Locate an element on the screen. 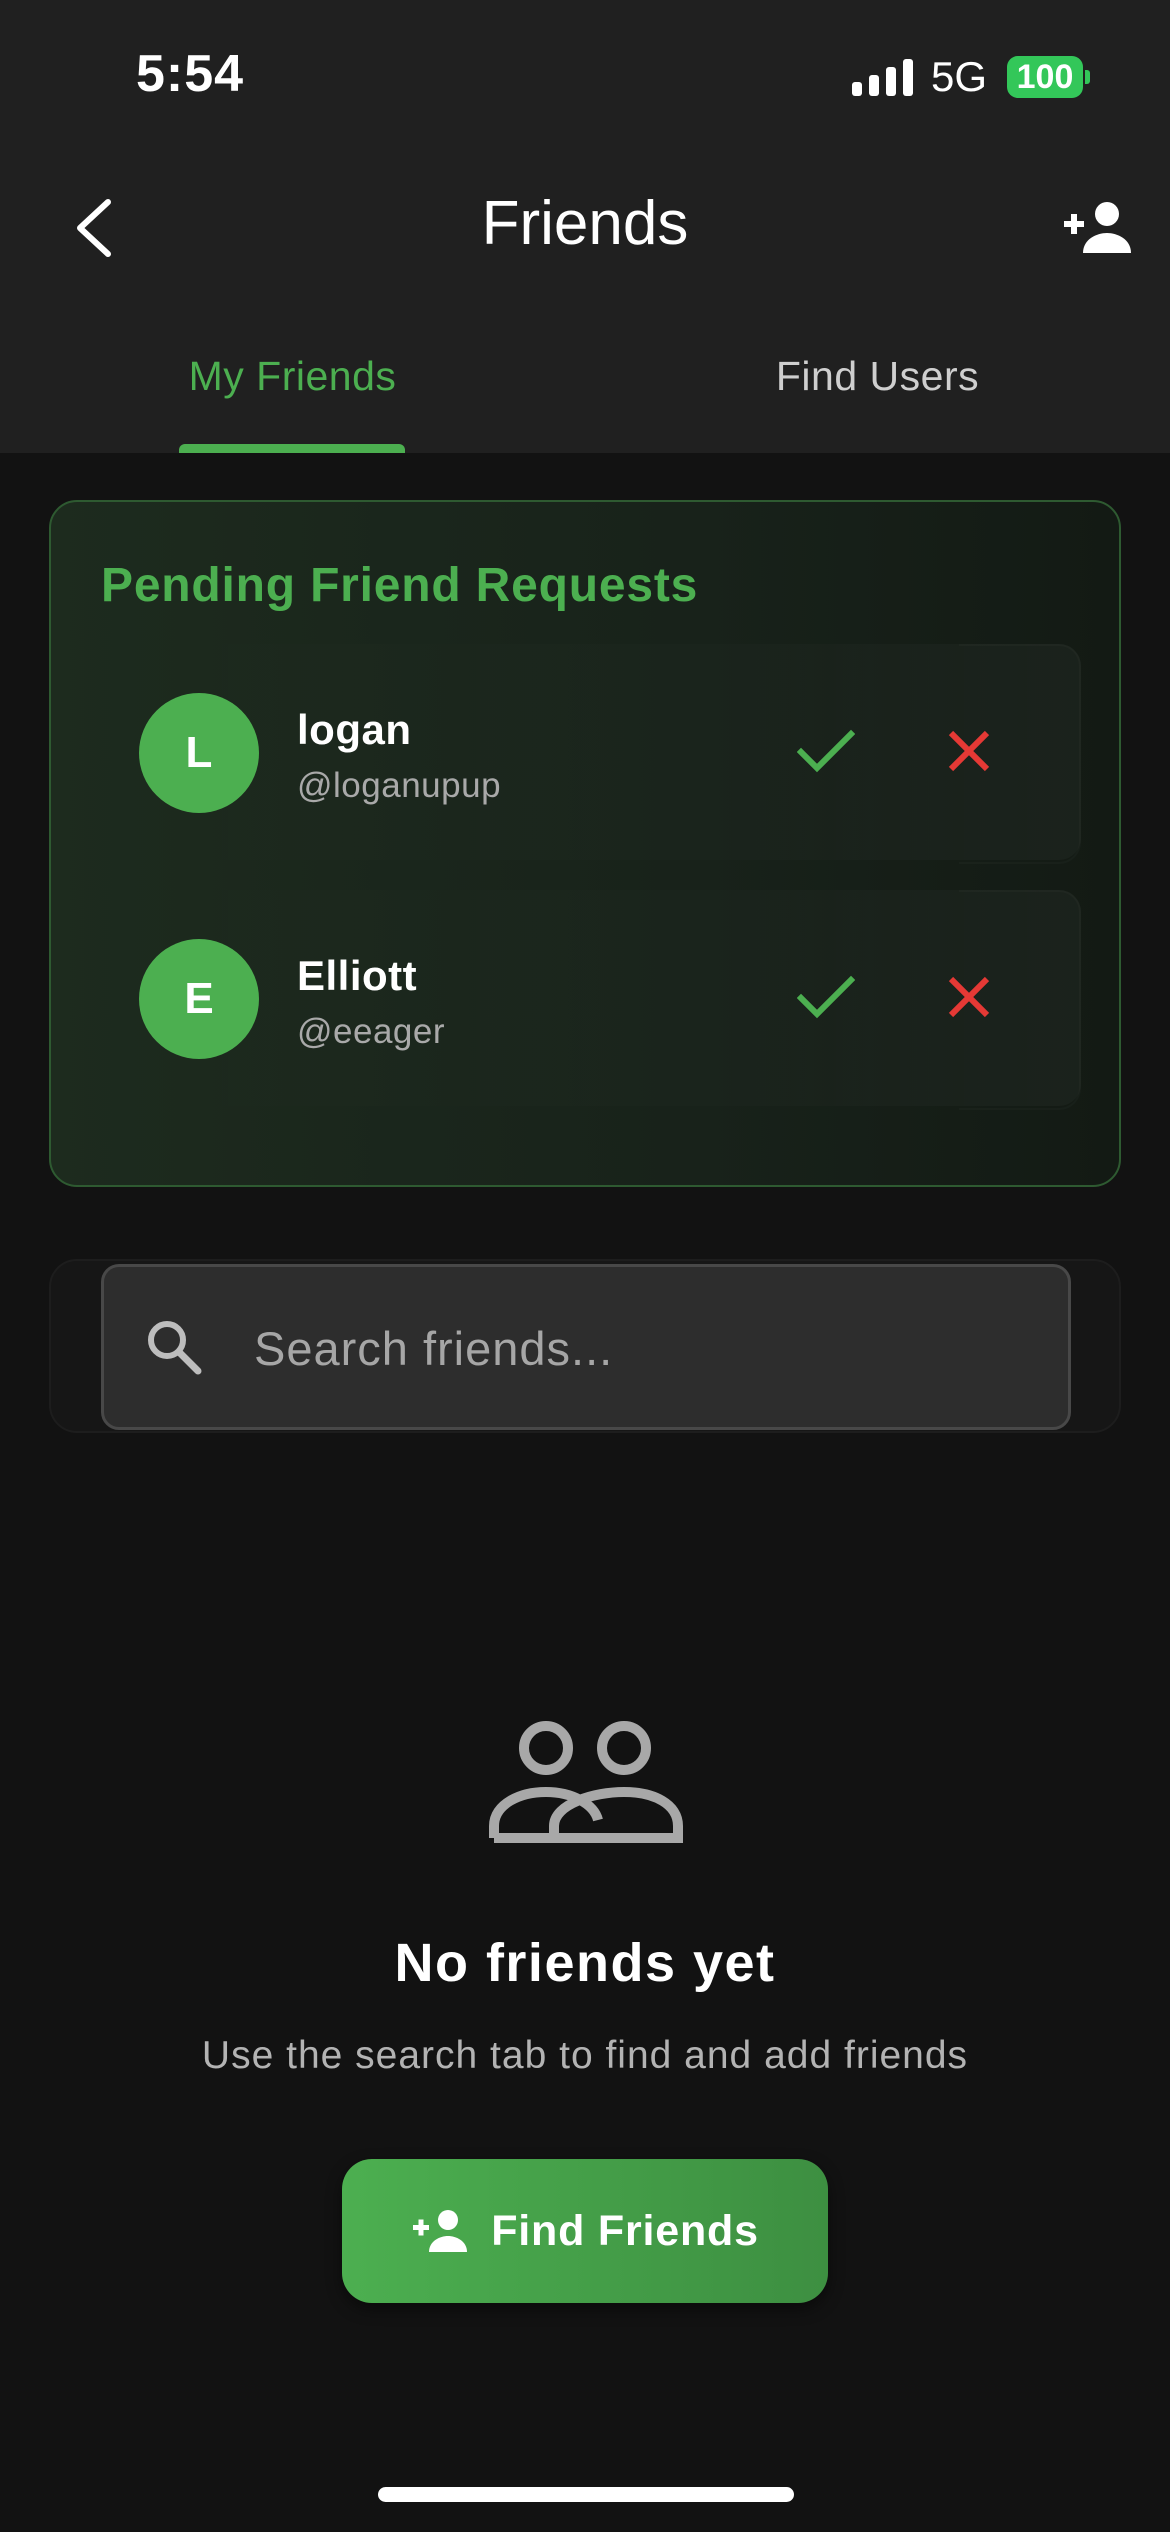 The image size is (1170, 2532). status-bar: 5:54 5G 100 is located at coordinates (585, 80).